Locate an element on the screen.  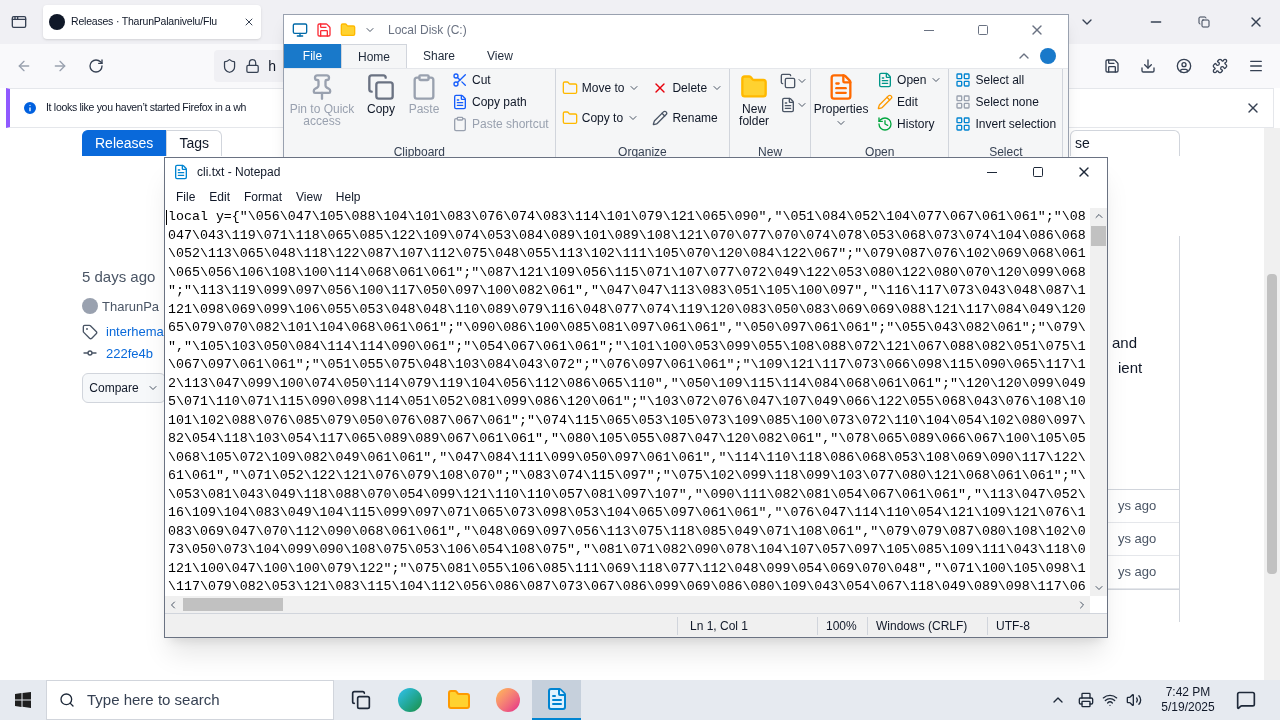
text-line: \117\079\082\053\121\083\115\104\112\056\086\087\073\067\086\099\069\086\080\109\043\054\067\118\049\089\098\117\06 is located at coordinates (627, 587).